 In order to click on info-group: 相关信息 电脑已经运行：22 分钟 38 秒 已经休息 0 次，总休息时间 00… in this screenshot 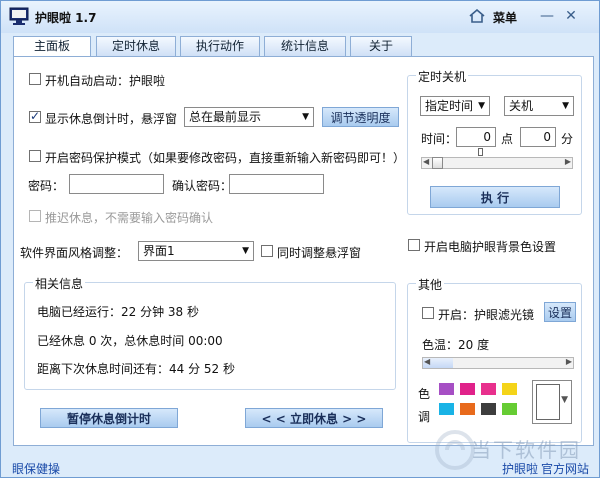, I will do `click(210, 332)`.